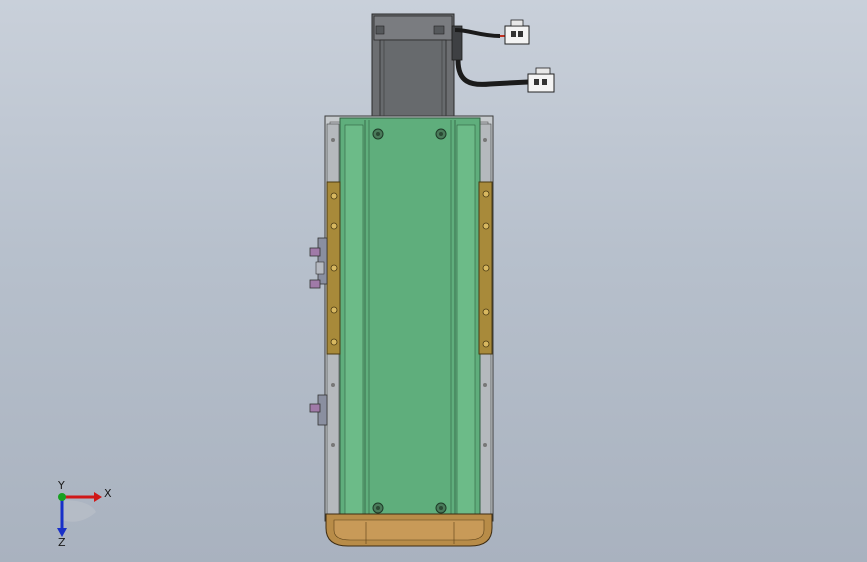 The width and height of the screenshot is (867, 562). I want to click on left-guide-strip, so click(333, 268).